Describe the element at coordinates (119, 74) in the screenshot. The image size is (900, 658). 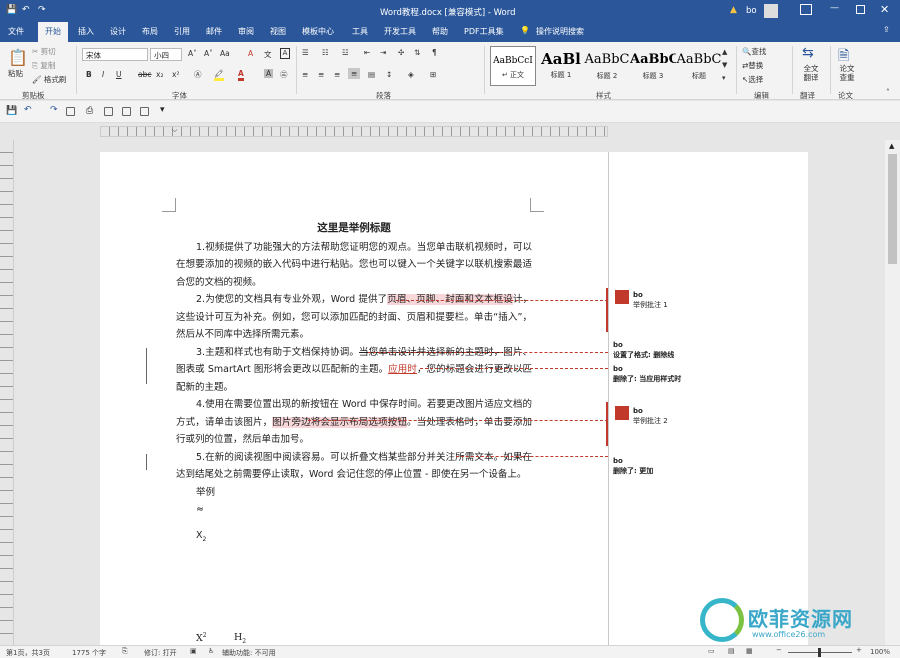
I see `underline-button: U` at that location.